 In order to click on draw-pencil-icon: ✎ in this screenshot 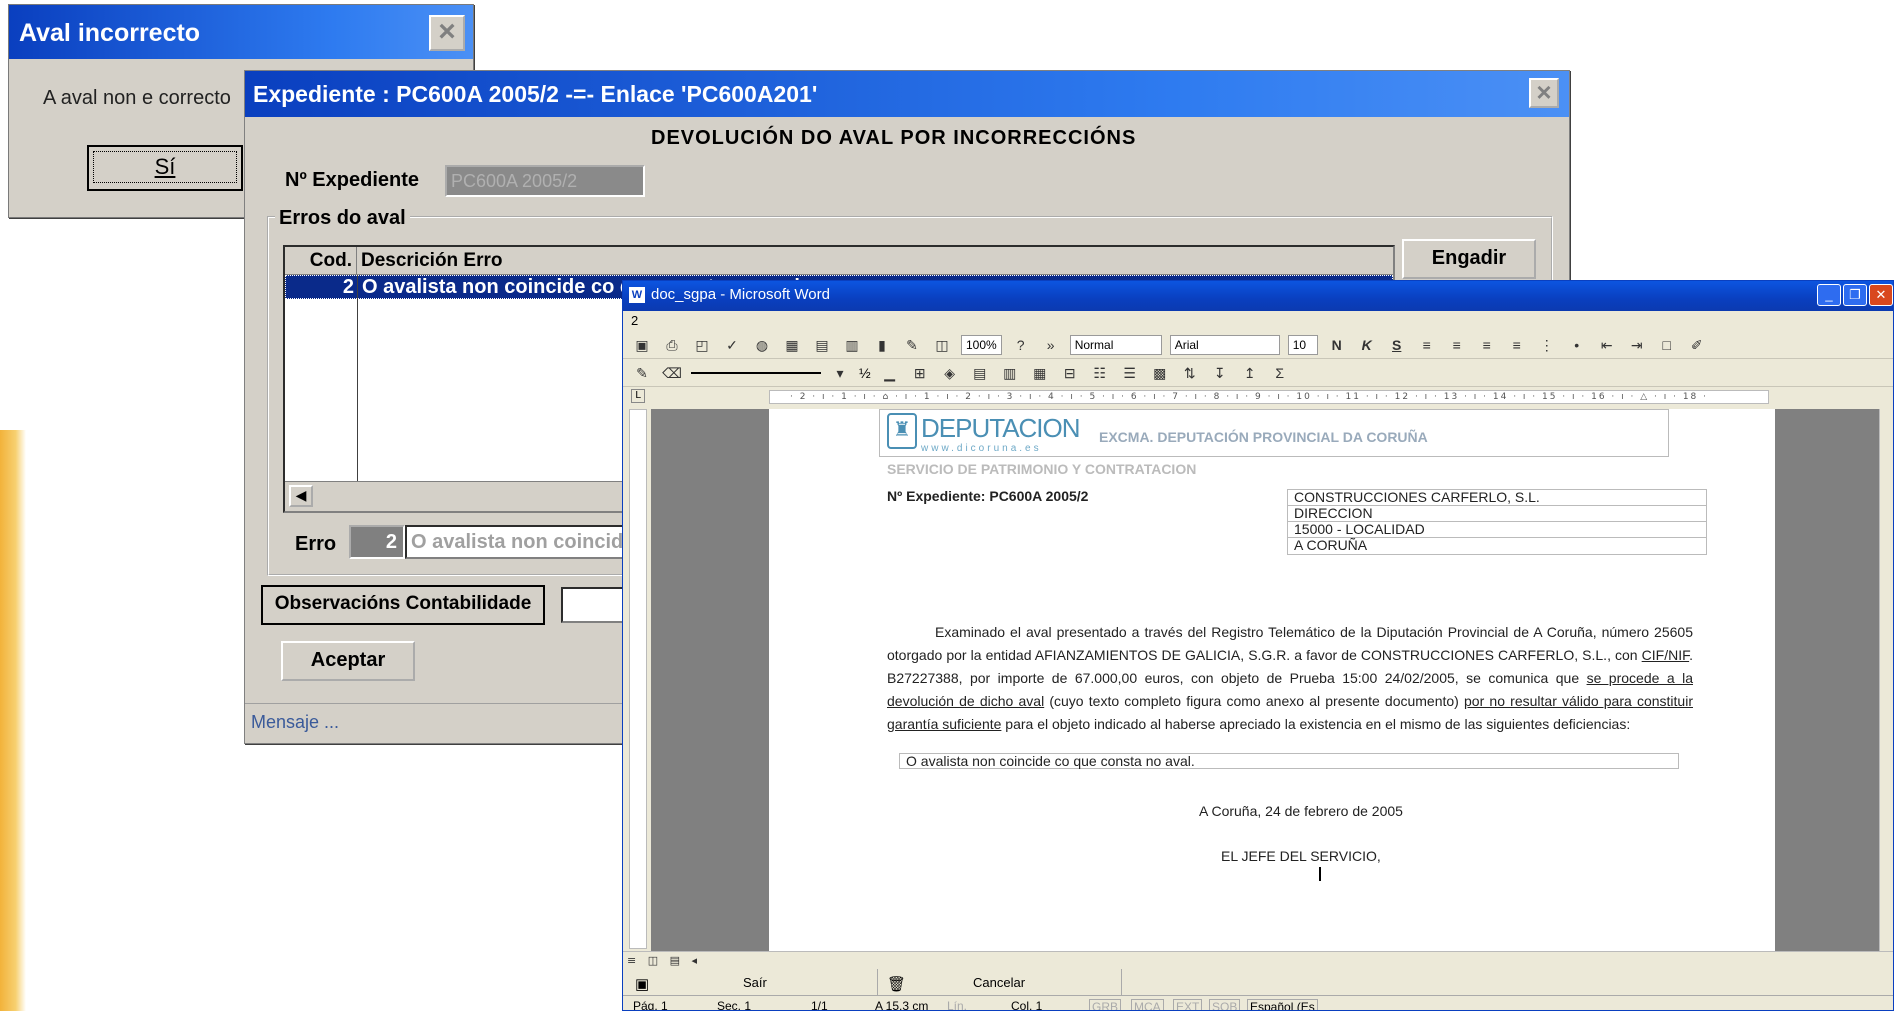, I will do `click(642, 373)`.